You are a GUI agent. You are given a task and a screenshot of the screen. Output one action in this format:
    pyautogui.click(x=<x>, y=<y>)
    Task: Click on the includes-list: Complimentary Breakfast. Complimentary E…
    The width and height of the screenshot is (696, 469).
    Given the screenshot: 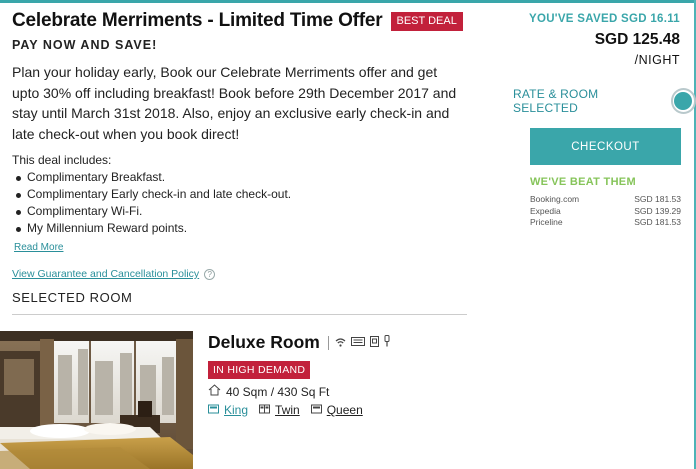 What is the action you would take?
    pyautogui.click(x=241, y=203)
    